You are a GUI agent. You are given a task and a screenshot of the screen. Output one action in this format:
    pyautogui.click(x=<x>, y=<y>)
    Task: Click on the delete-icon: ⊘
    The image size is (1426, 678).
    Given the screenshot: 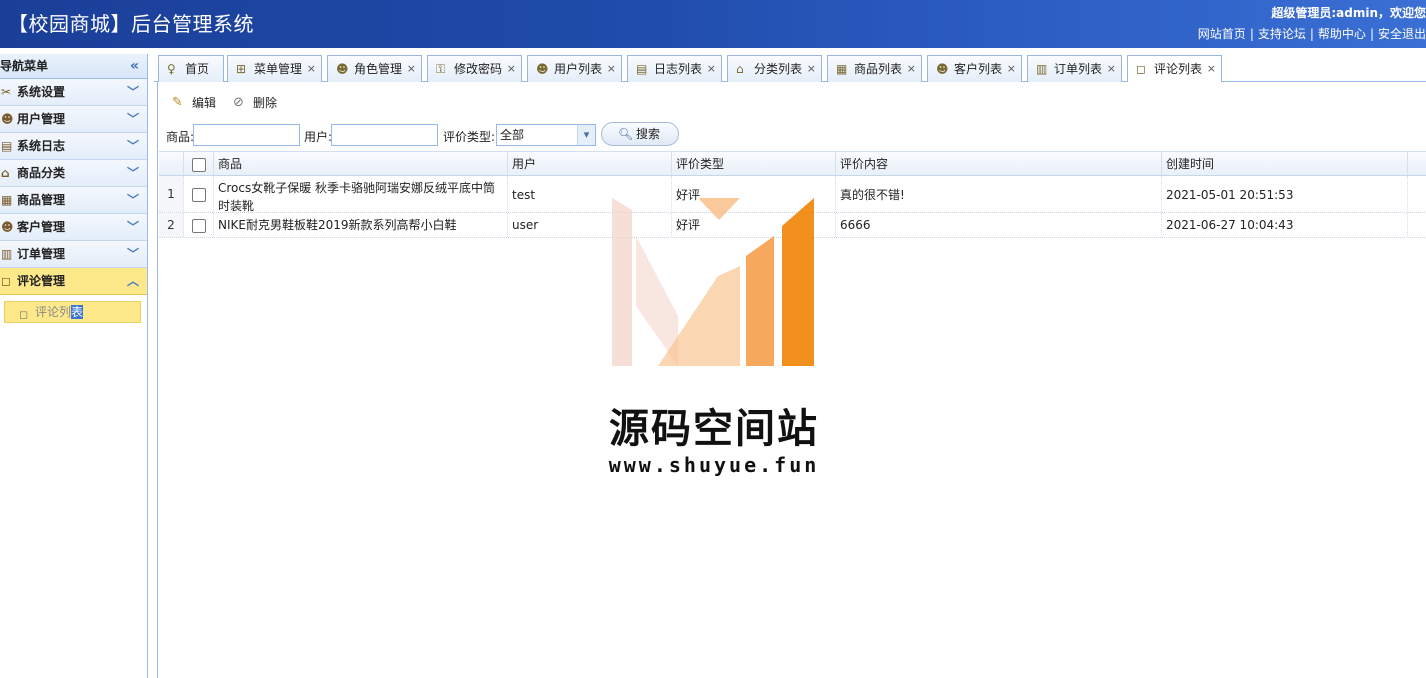 What is the action you would take?
    pyautogui.click(x=238, y=102)
    